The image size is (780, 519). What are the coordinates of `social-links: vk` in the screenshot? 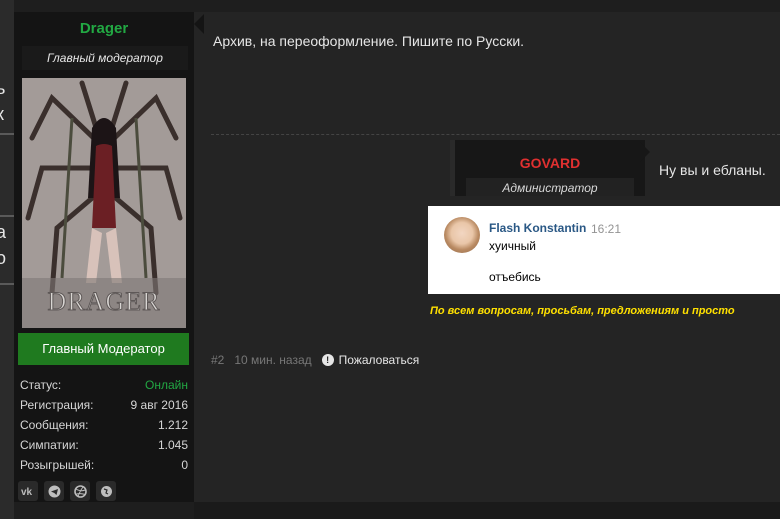 It's located at (67, 491).